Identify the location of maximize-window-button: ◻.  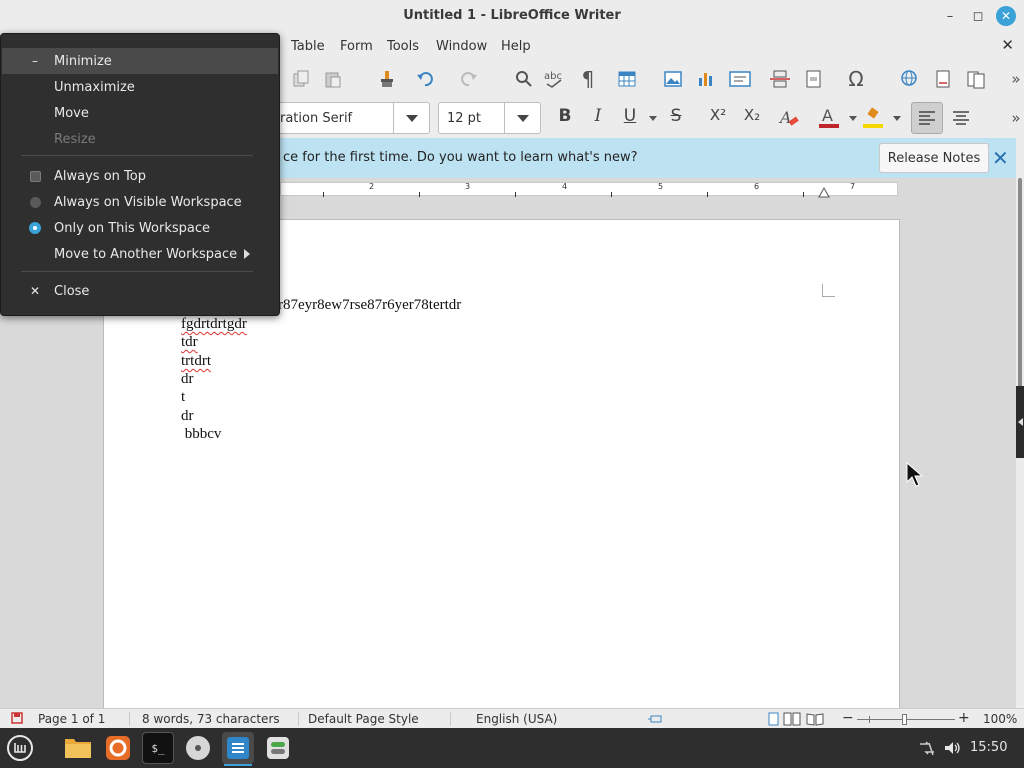
(978, 16).